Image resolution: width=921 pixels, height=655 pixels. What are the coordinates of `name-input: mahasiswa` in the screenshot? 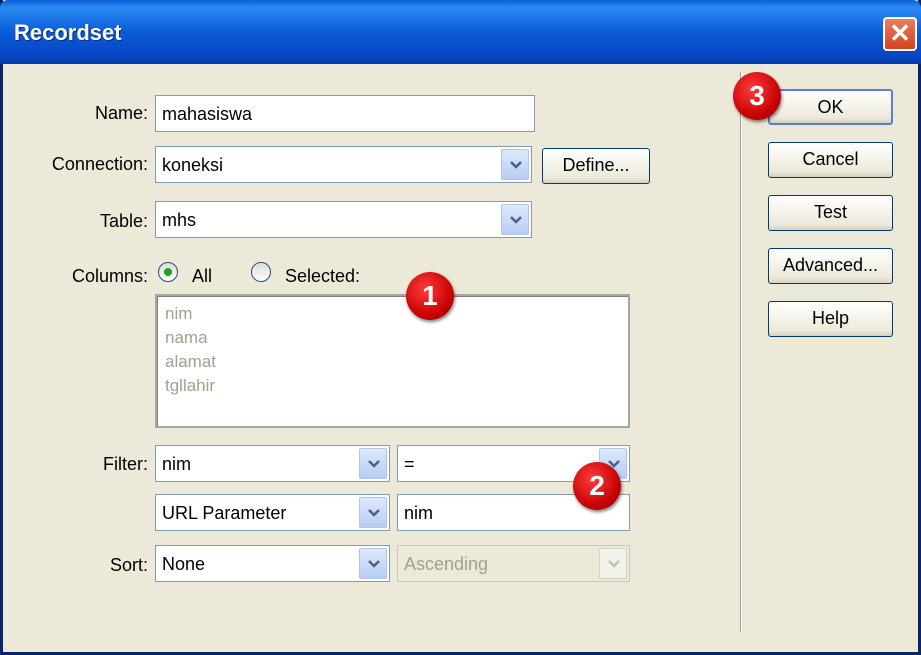 It's located at (345, 113).